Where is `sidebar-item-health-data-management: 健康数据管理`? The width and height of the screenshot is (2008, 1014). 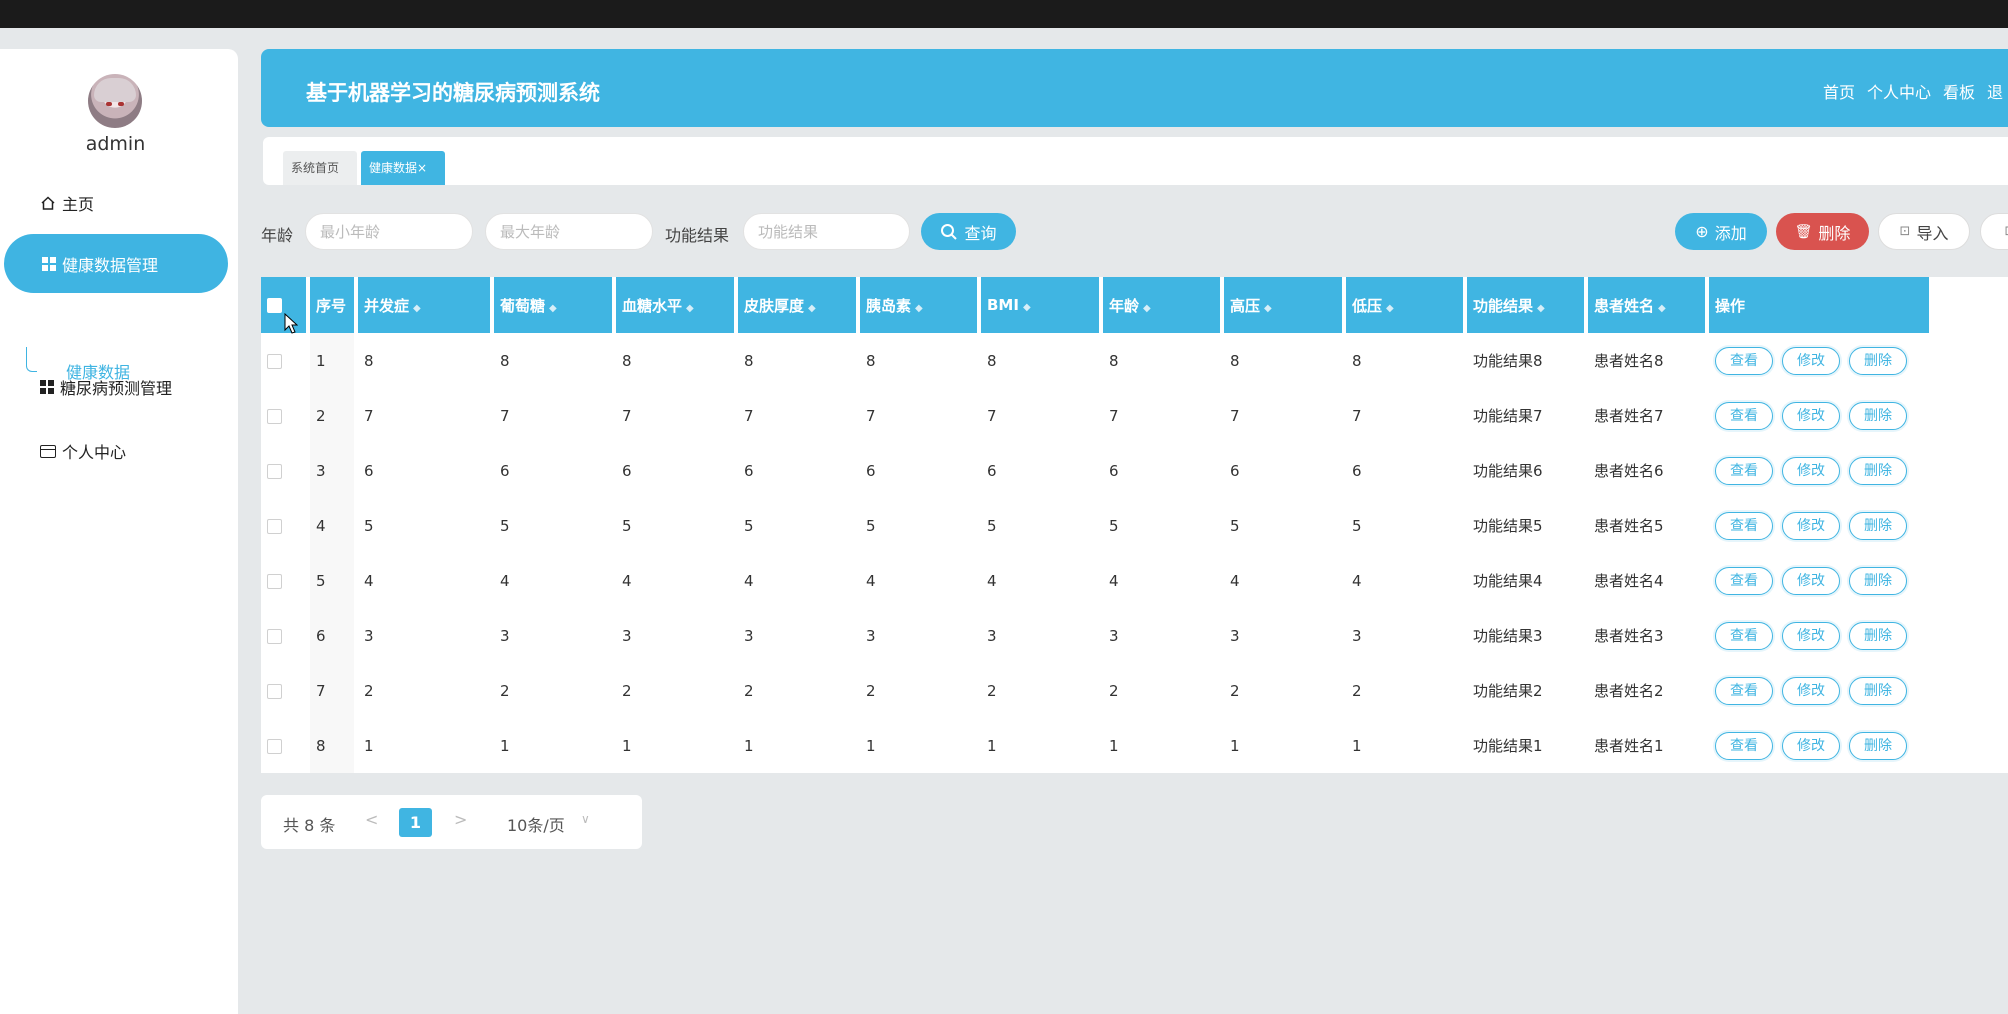
sidebar-item-health-data-management: 健康数据管理 is located at coordinates (116, 263).